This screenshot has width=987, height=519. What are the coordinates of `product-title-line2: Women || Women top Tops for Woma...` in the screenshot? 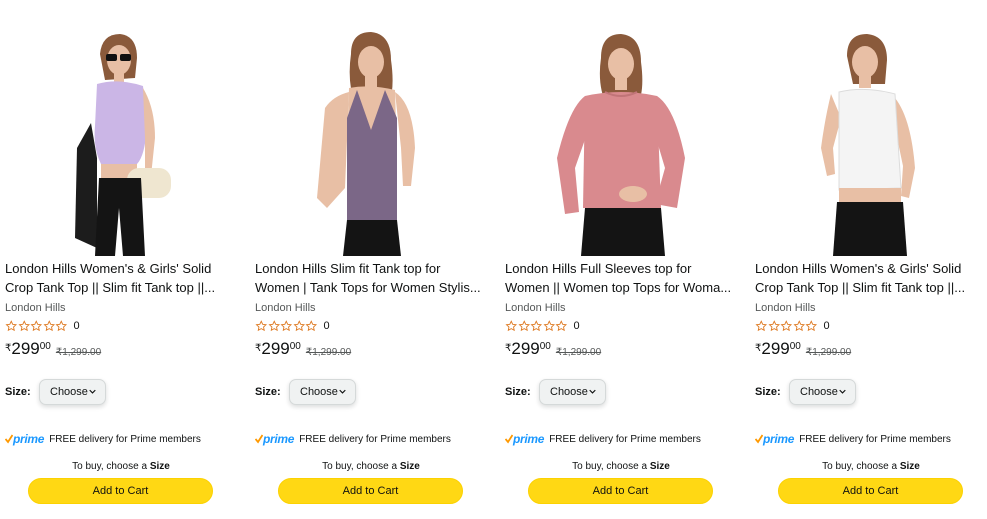 It's located at (619, 287).